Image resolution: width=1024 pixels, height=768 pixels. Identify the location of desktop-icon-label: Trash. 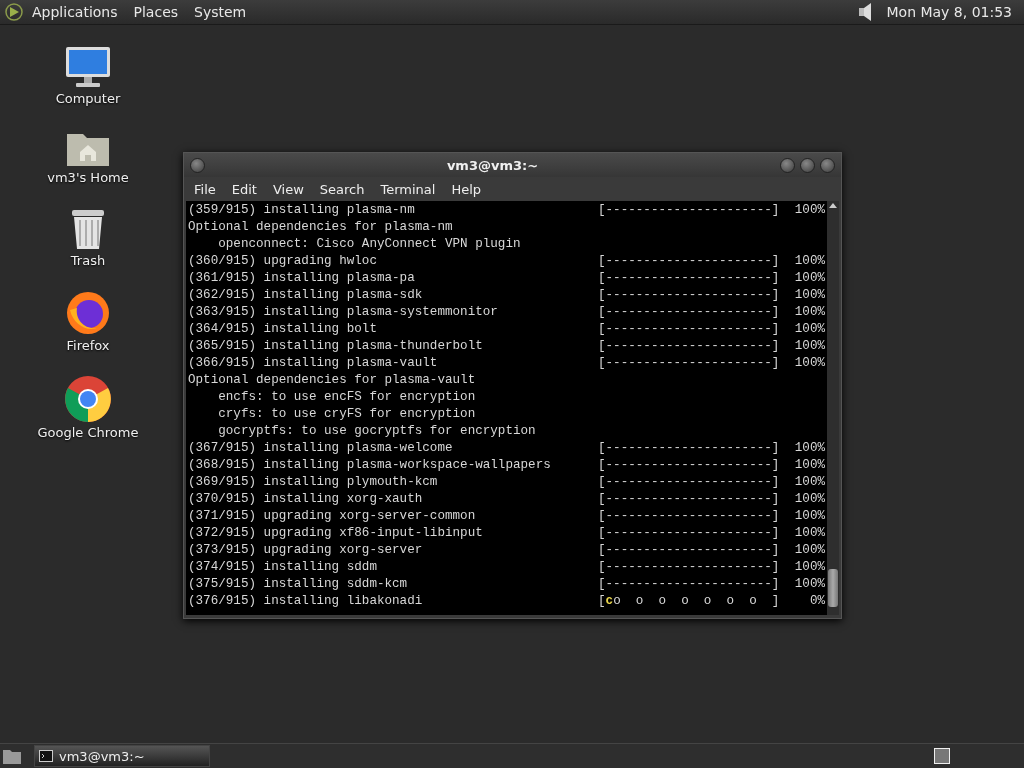
(88, 260).